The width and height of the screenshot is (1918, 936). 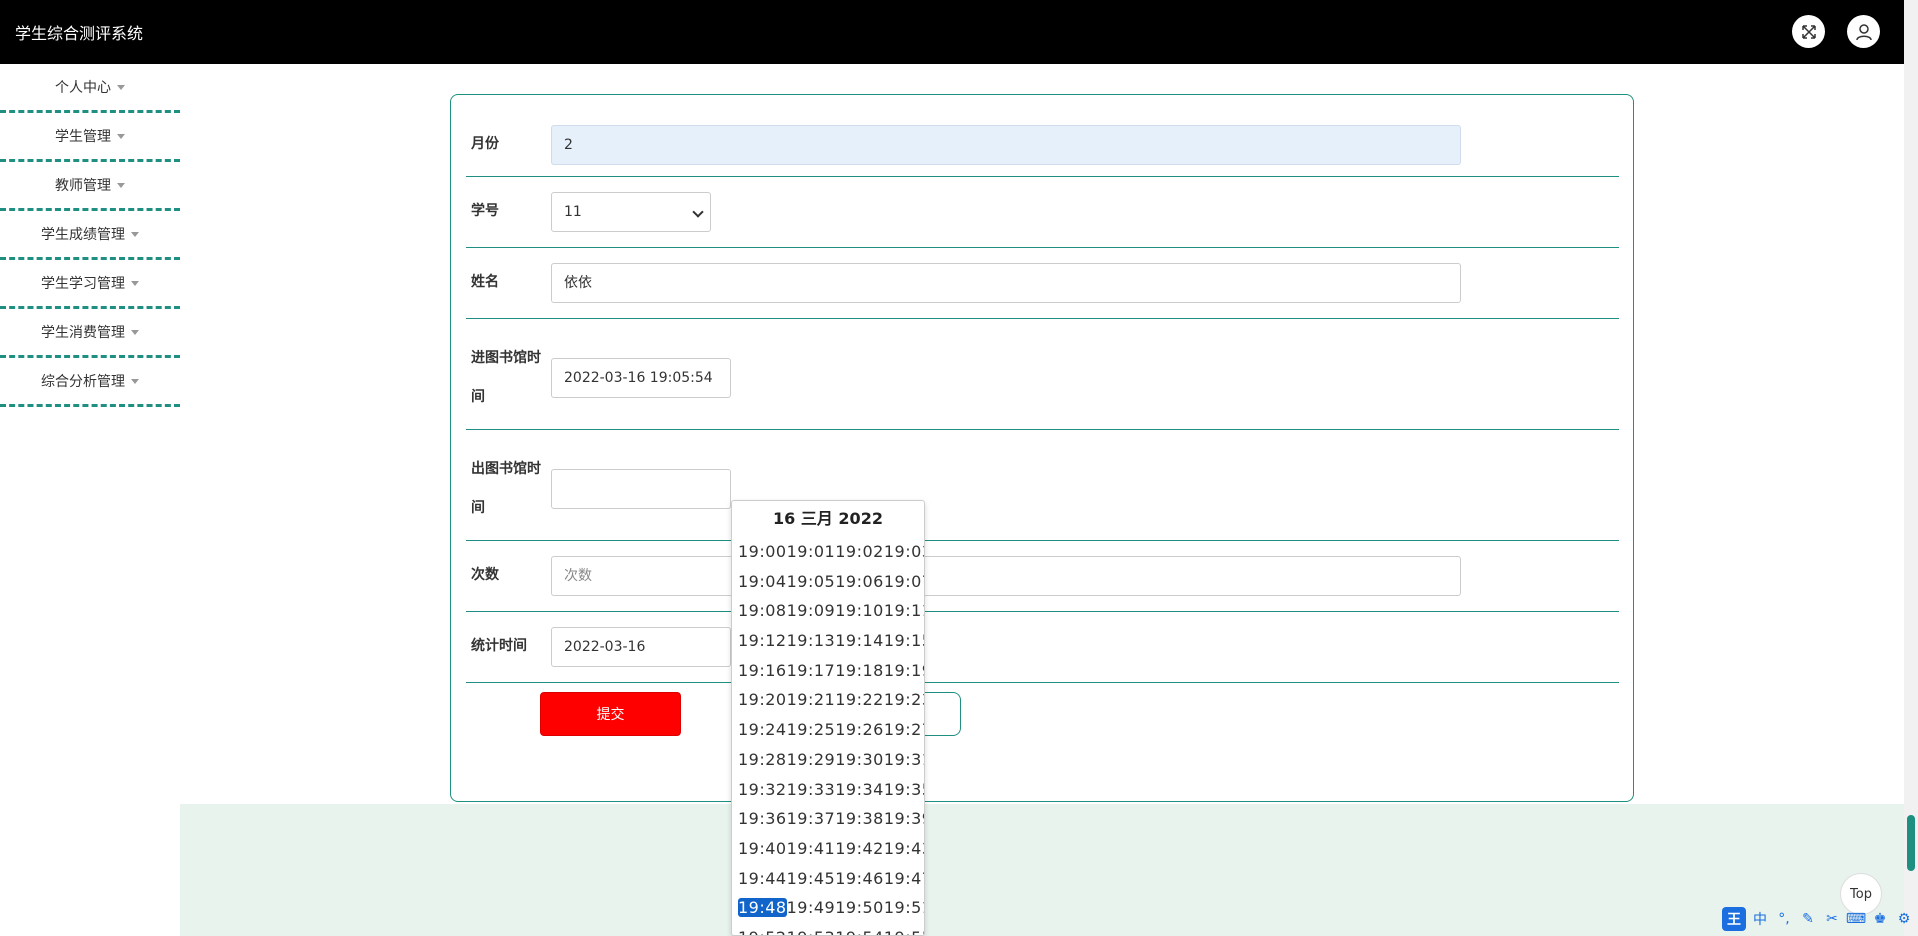 What do you see at coordinates (1006, 145) in the screenshot?
I see `month-field: 2` at bounding box center [1006, 145].